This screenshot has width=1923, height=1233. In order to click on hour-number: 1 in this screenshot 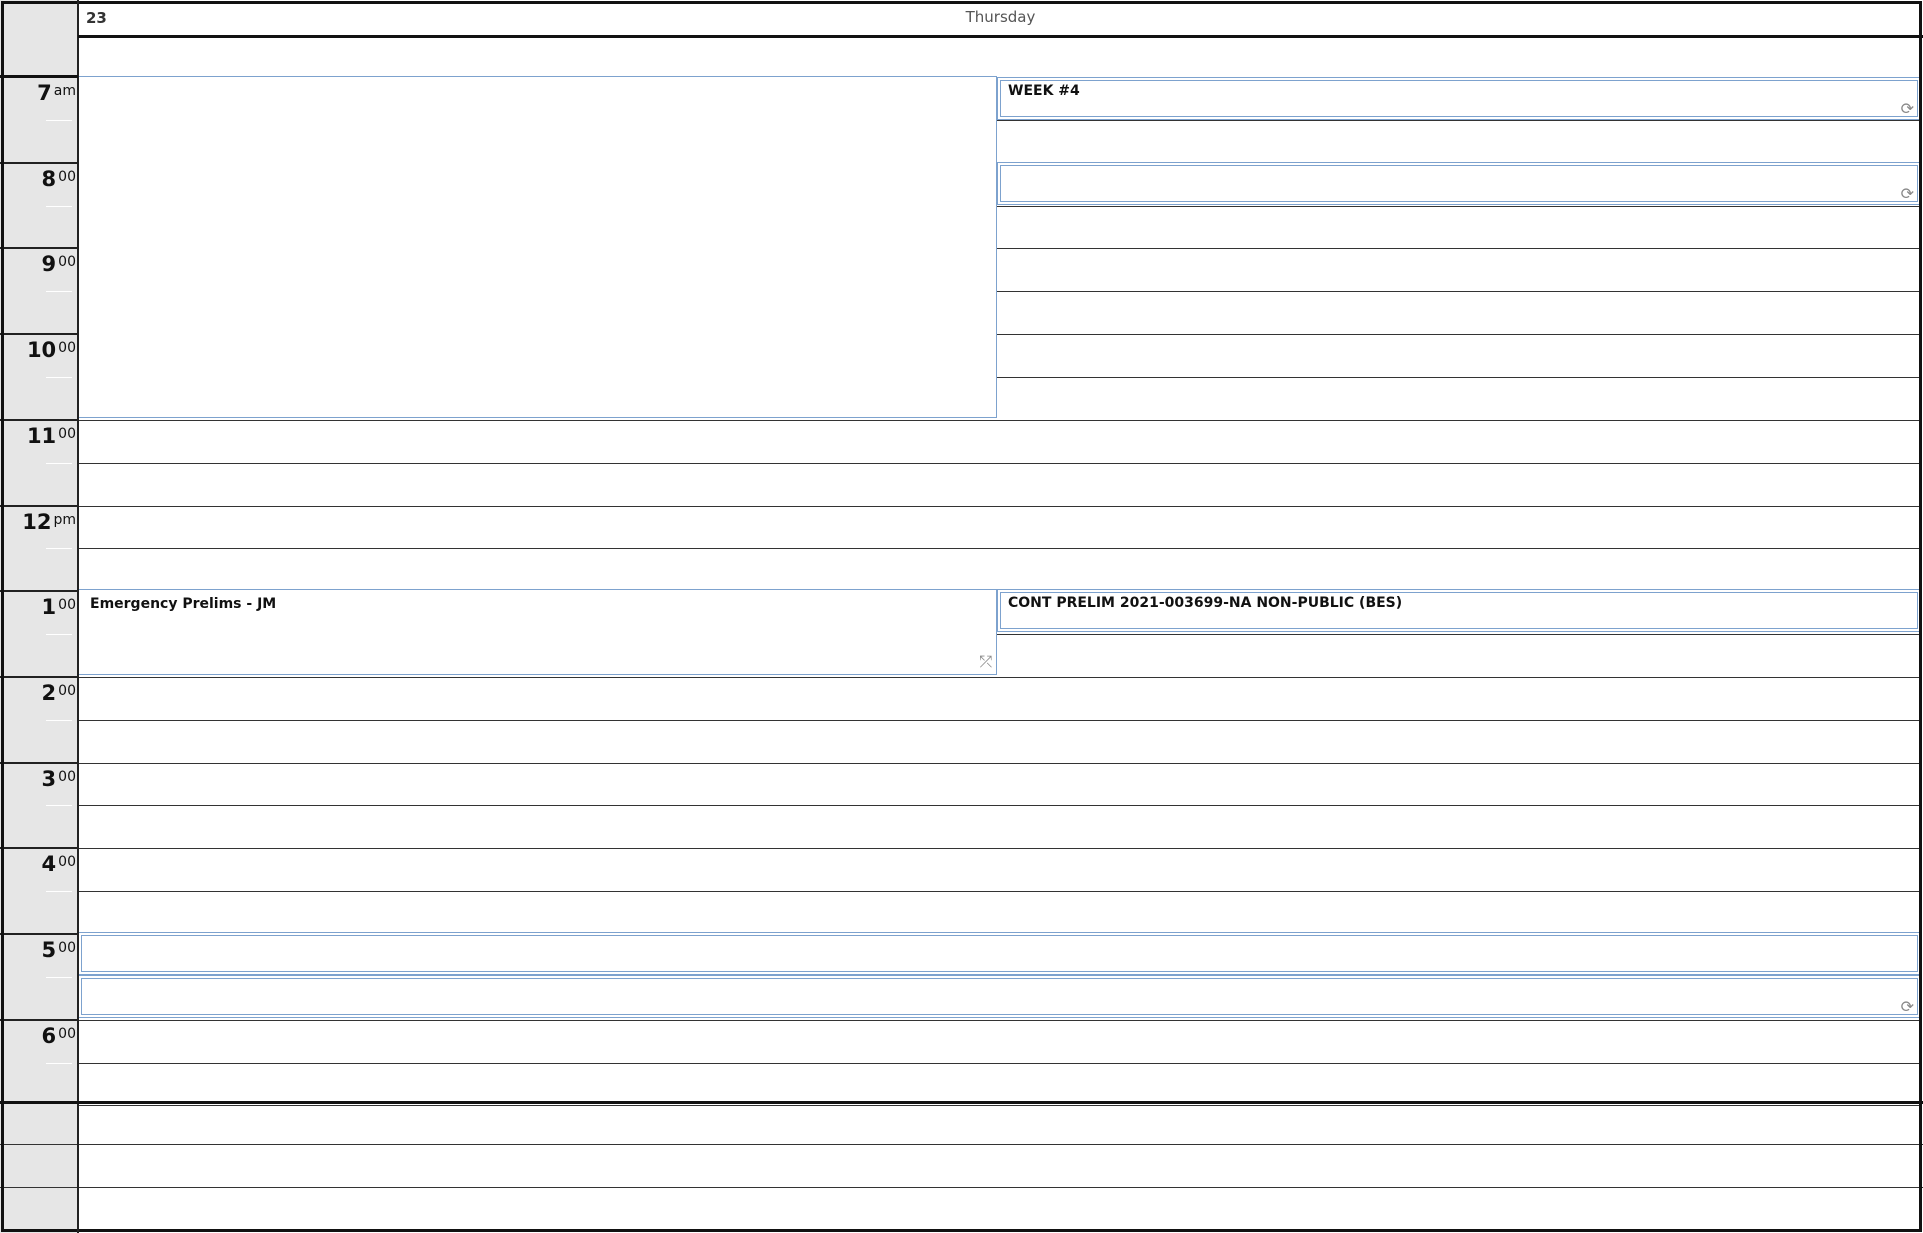, I will do `click(49, 607)`.